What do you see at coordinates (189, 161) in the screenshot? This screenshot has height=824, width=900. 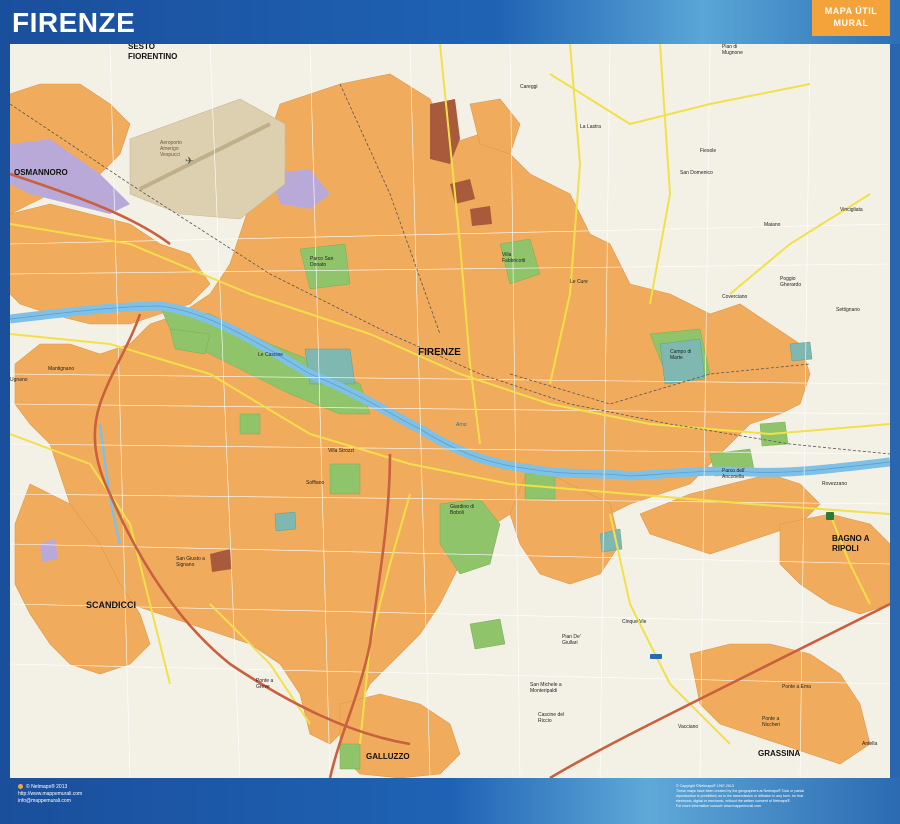 I see `airport-icon: ✈` at bounding box center [189, 161].